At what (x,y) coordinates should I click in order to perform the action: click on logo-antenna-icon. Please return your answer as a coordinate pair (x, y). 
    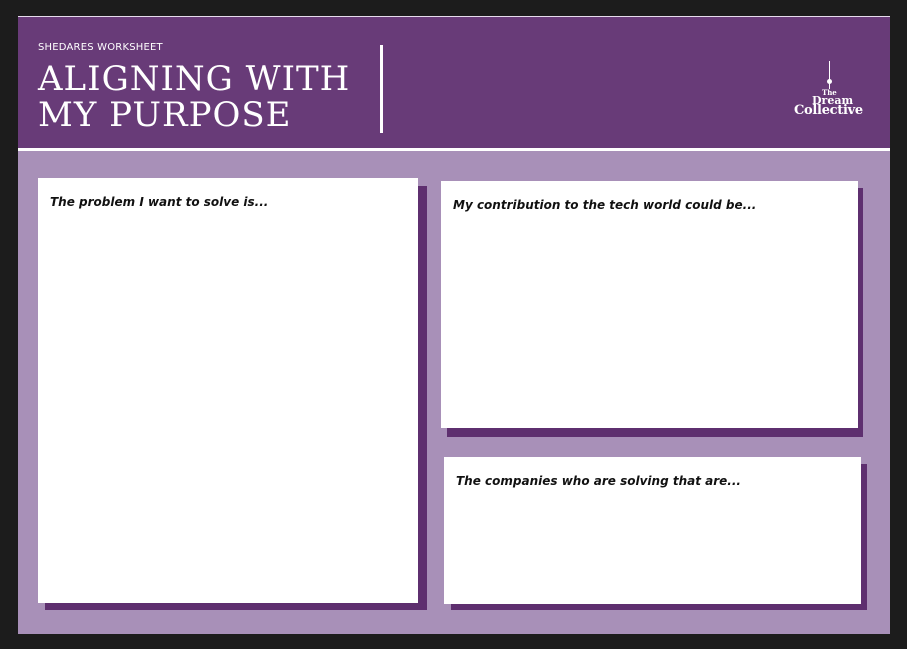
    Looking at the image, I should click on (829, 75).